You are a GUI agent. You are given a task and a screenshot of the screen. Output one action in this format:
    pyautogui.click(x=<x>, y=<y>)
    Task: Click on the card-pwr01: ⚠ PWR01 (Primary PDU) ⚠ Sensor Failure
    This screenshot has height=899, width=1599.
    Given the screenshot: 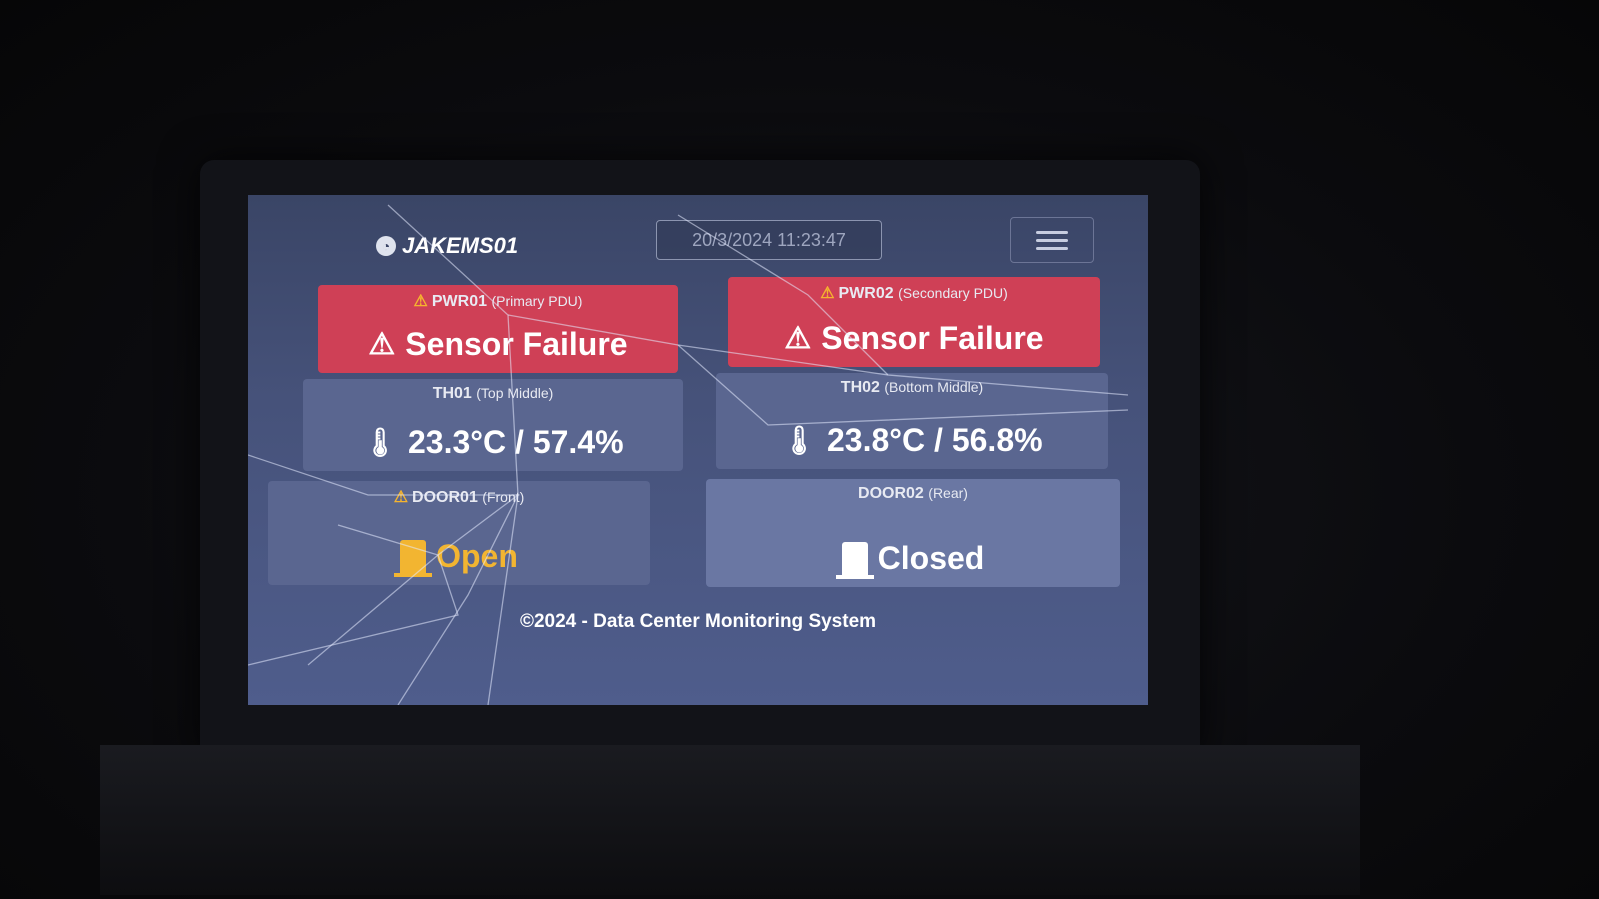 What is the action you would take?
    pyautogui.click(x=498, y=329)
    